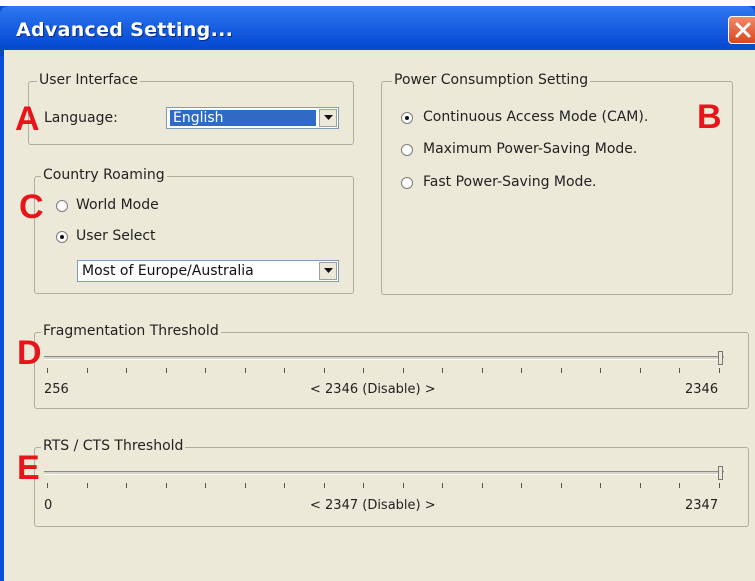  I want to click on rts-cts-min-label: 0, so click(48, 505).